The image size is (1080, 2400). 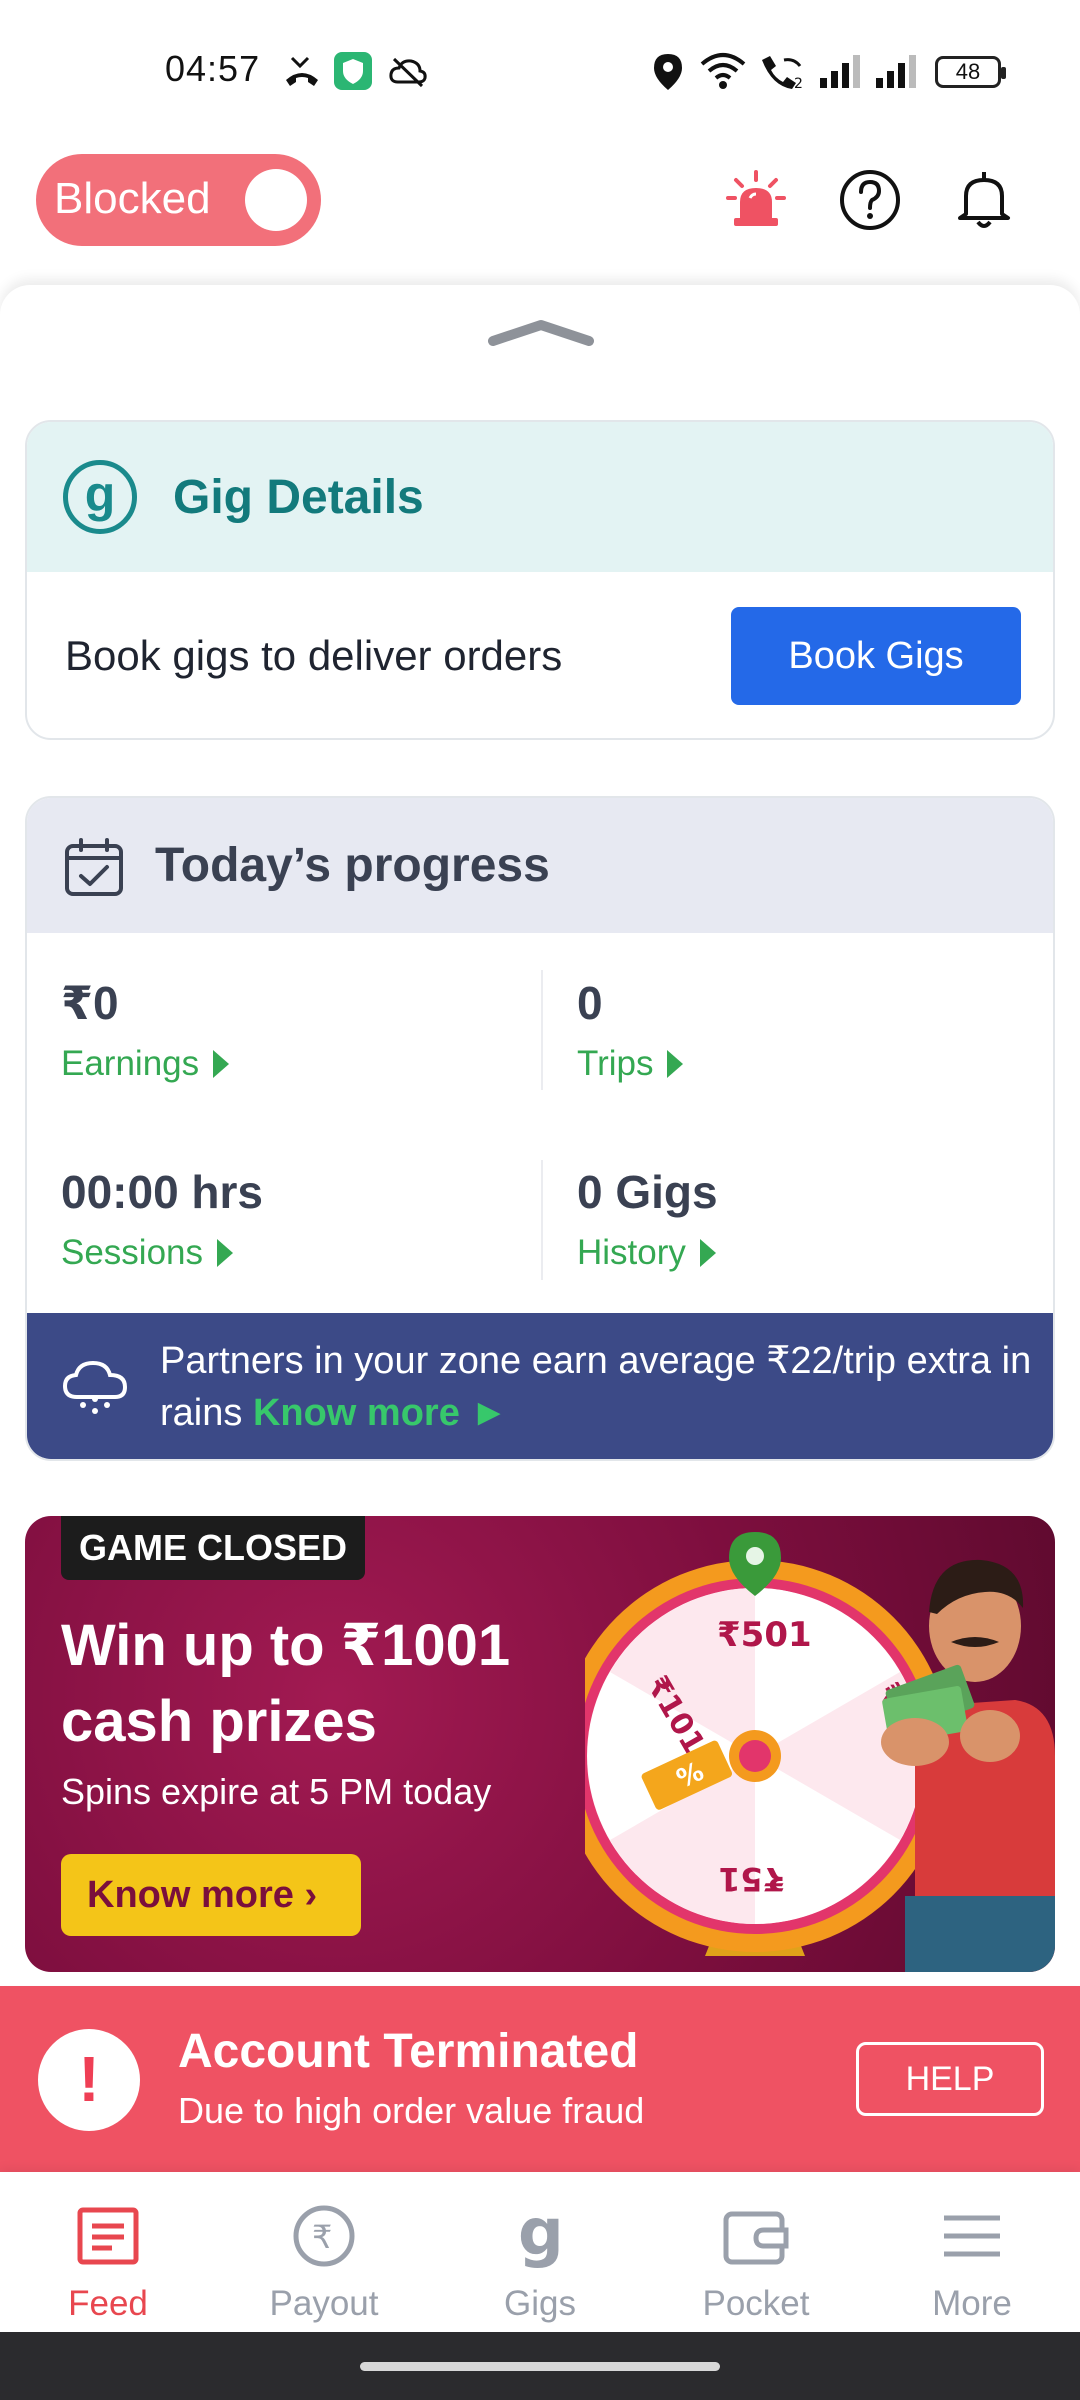 I want to click on trips-value: 0, so click(x=590, y=1003).